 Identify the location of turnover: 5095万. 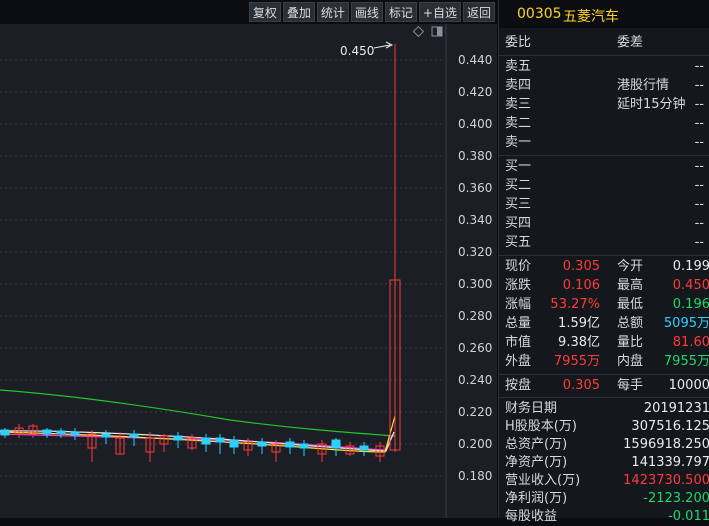
(686, 323).